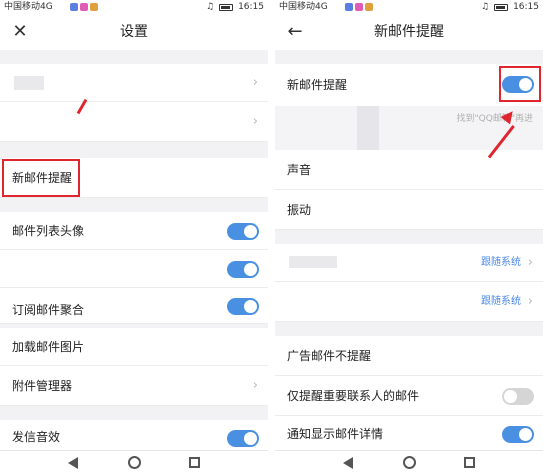 The image size is (543, 474). Describe the element at coordinates (134, 231) in the screenshot. I see `mail-list-avatar-row: 邮件列表头像` at that location.